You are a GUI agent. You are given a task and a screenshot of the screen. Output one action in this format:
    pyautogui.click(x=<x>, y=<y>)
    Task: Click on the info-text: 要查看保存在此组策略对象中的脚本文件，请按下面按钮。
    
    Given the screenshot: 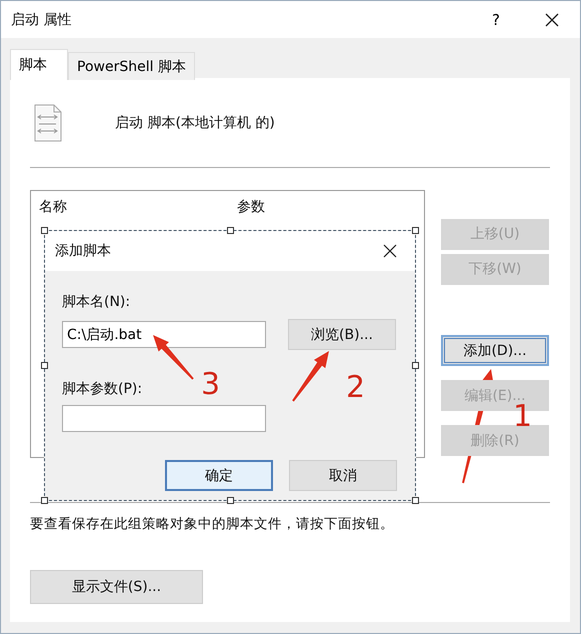 What is the action you would take?
    pyautogui.click(x=212, y=524)
    